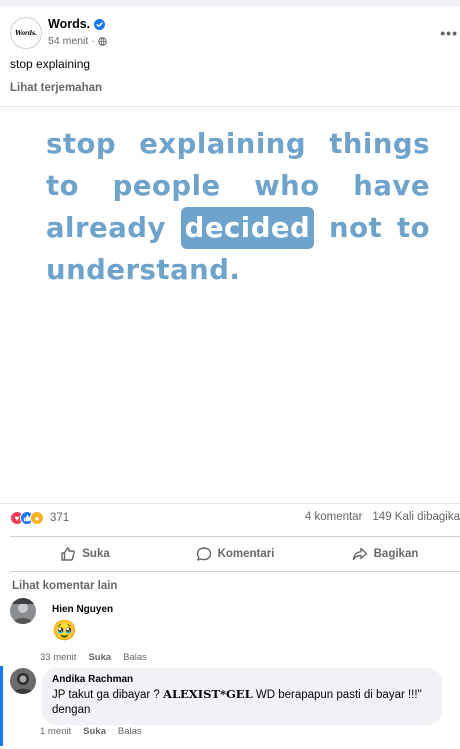 Image resolution: width=460 pixels, height=749 pixels. I want to click on quote-word: things, so click(379, 144).